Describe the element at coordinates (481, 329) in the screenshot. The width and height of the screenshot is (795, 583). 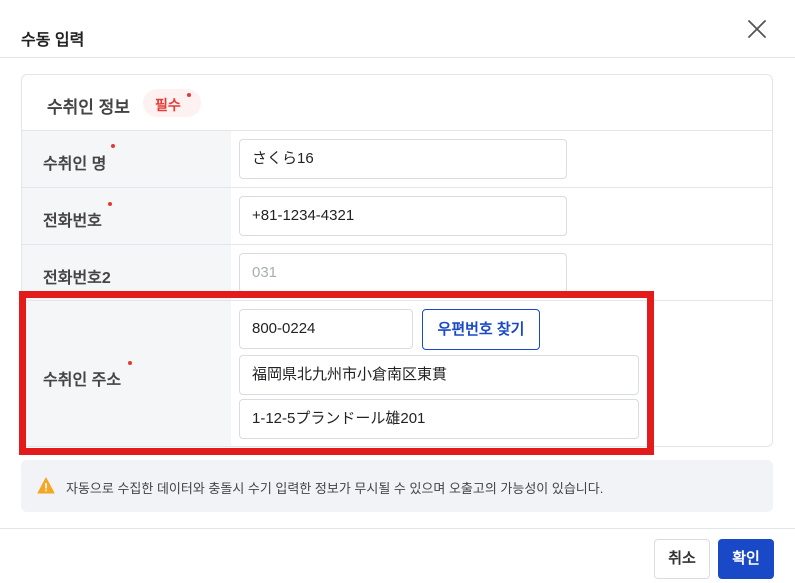
I see `find-postcode-button: 우편번호 찾기` at that location.